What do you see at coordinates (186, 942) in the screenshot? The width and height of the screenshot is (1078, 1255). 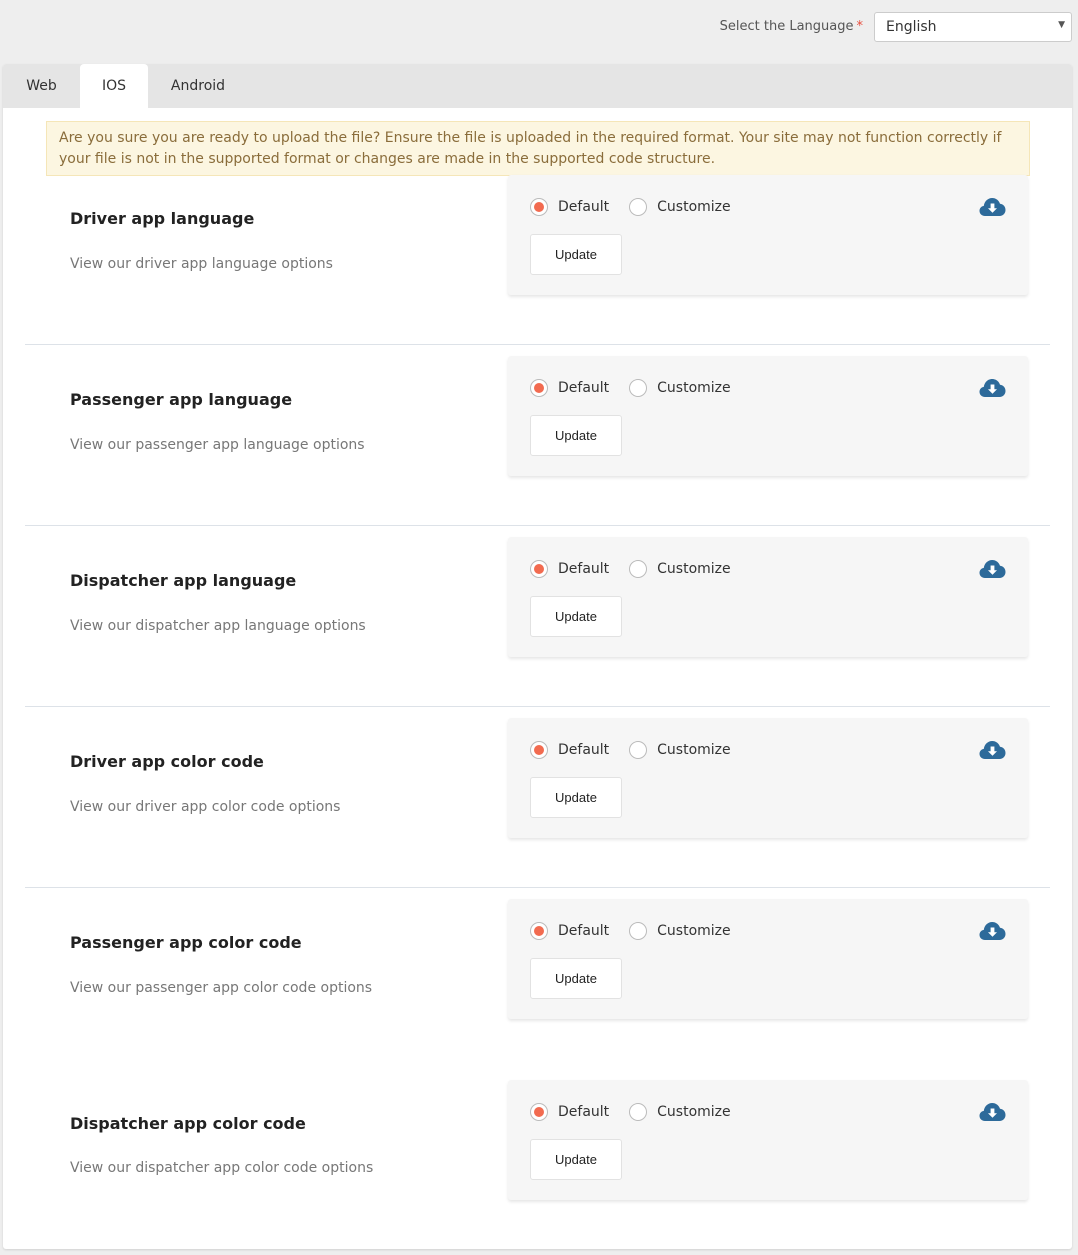 I see `setting-title: Passenger app color code` at bounding box center [186, 942].